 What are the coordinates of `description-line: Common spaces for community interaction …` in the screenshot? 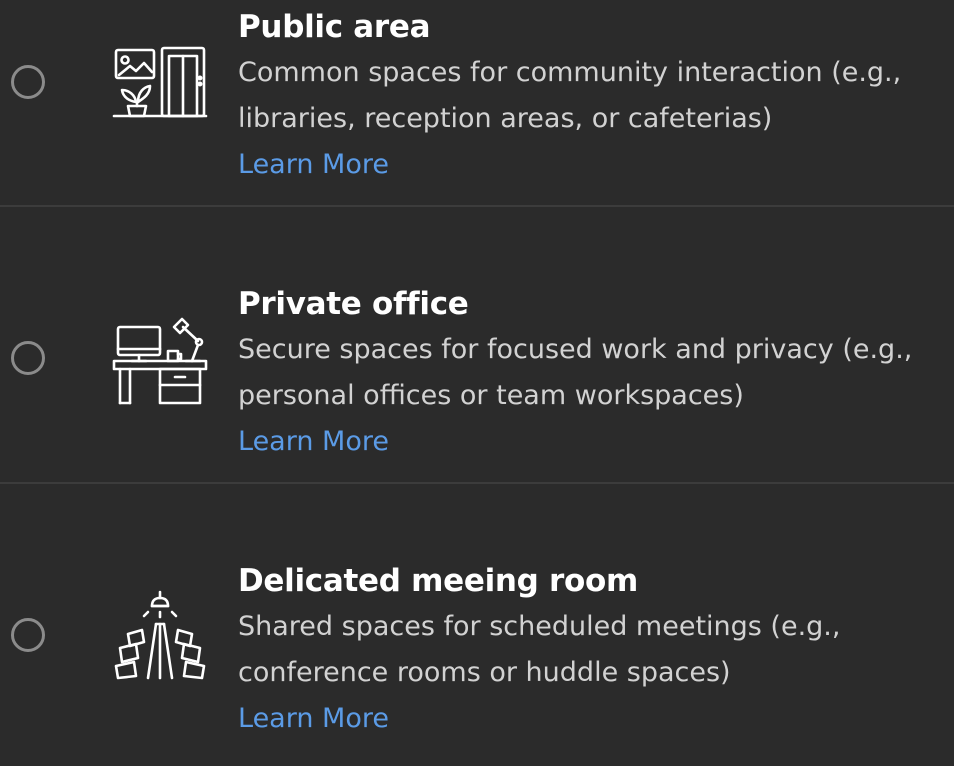 It's located at (570, 72).